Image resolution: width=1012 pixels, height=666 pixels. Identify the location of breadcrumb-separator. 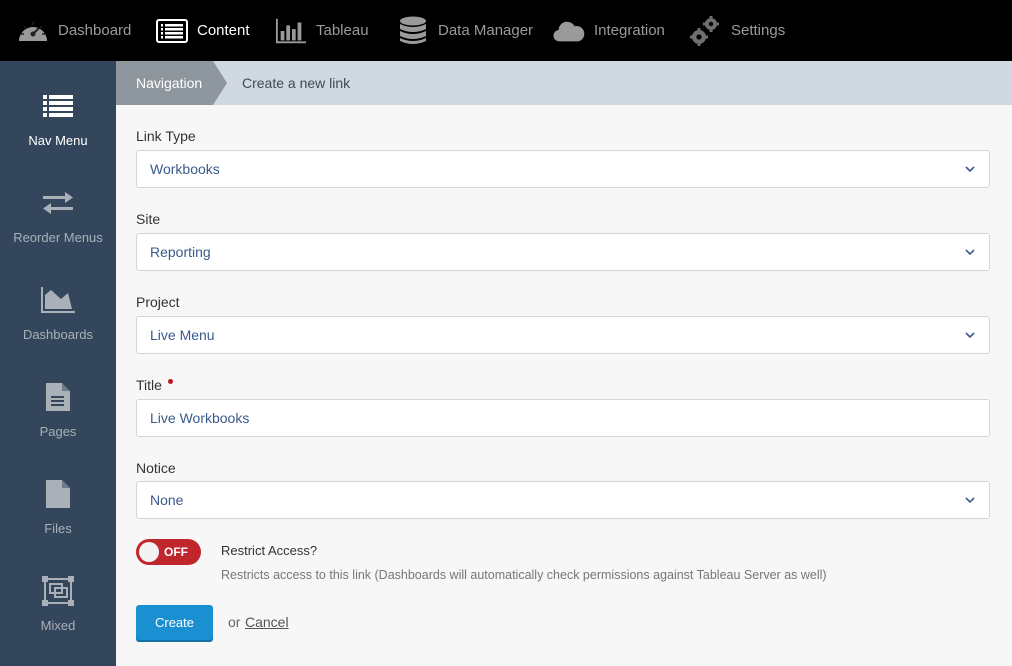
(220, 83).